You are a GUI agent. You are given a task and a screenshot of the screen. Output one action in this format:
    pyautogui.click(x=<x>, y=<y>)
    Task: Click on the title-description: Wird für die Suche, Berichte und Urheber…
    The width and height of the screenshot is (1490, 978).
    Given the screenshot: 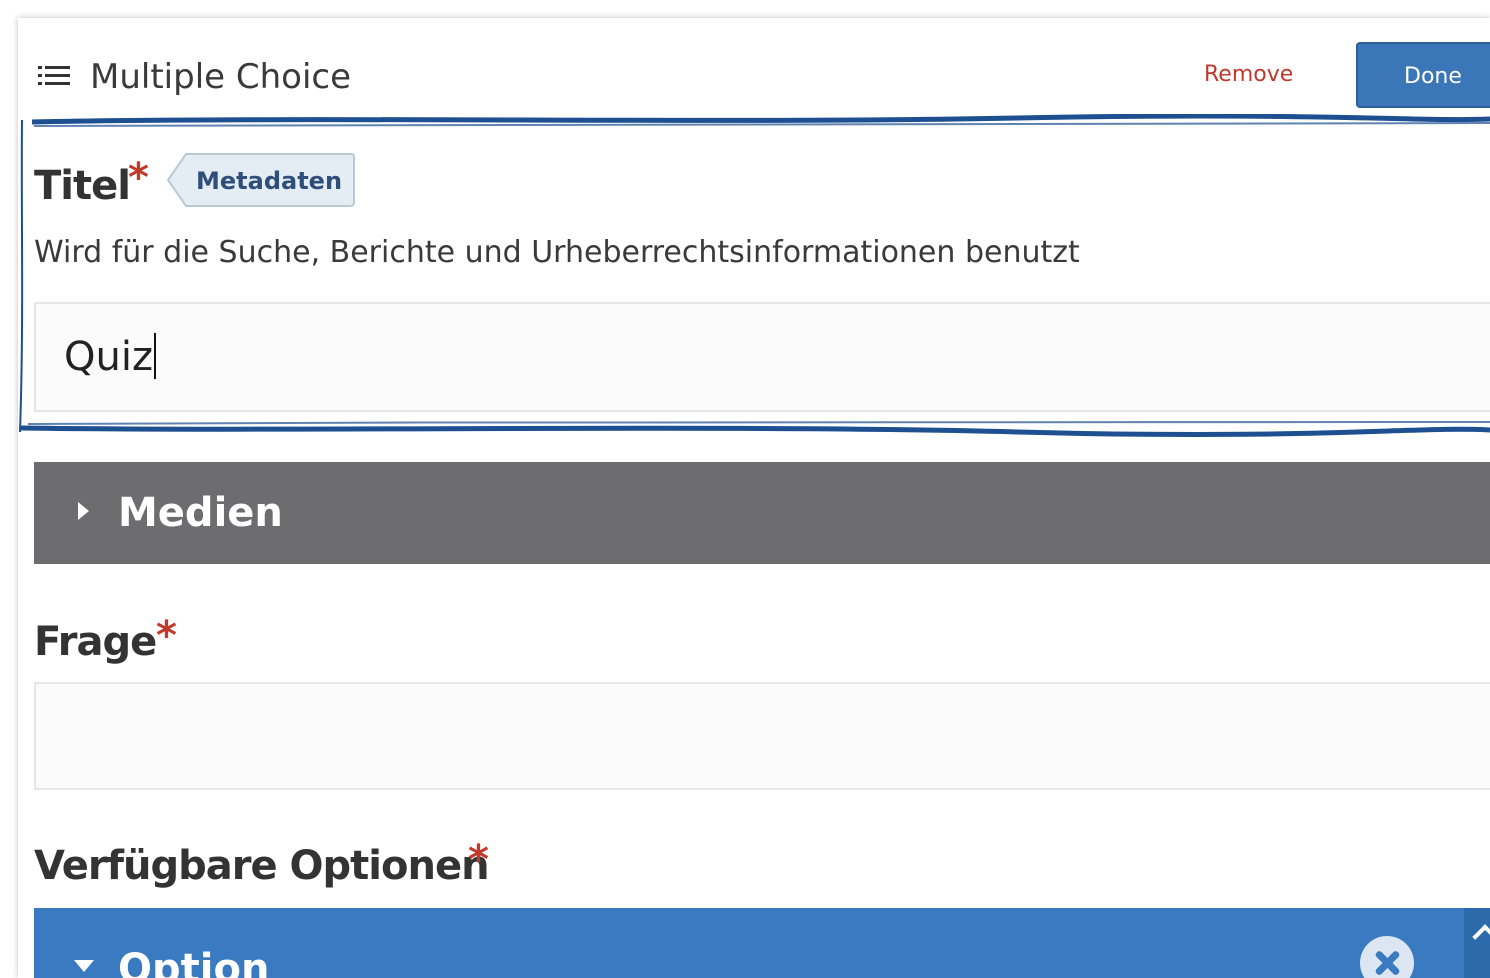 What is the action you would take?
    pyautogui.click(x=557, y=252)
    